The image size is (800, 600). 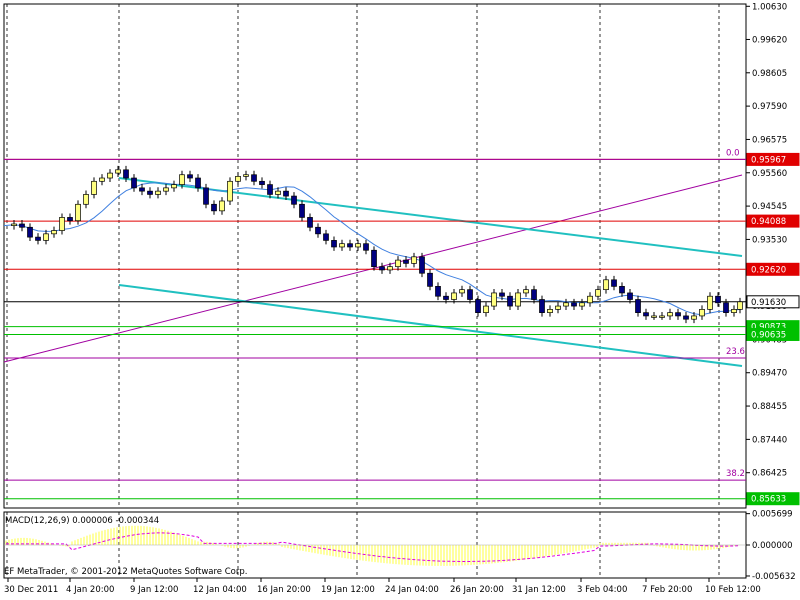 I want to click on macd-title: MACD(12,26,9) 0.000006 -0.000344, so click(x=82, y=521).